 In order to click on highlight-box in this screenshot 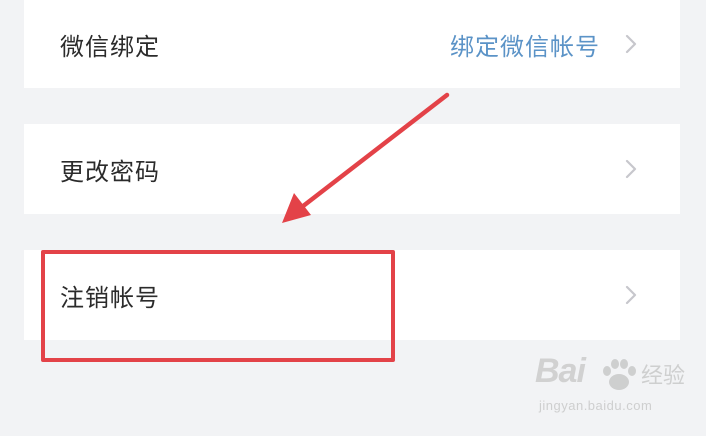, I will do `click(218, 306)`.